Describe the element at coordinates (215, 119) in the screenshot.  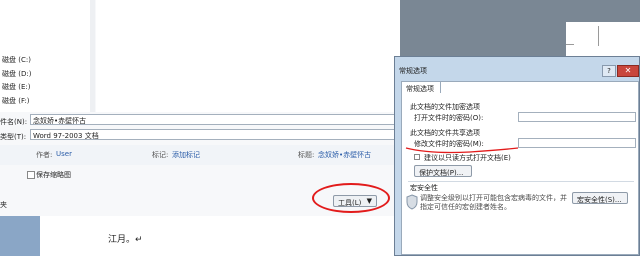
I see `filename-input: 念奴娇•赤壁怀古` at that location.